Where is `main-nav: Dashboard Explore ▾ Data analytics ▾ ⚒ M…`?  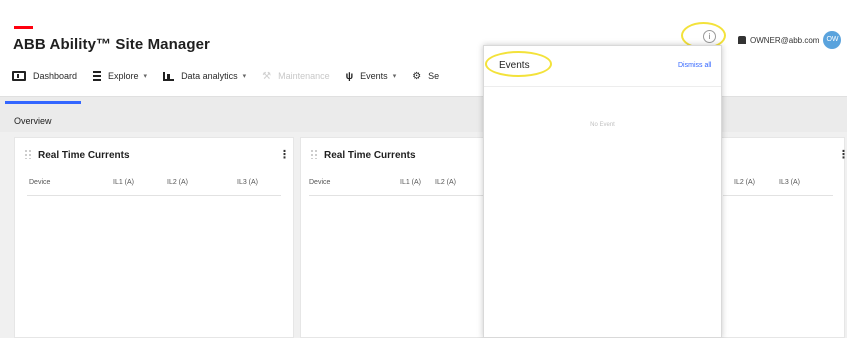 main-nav: Dashboard Explore ▾ Data analytics ▾ ⚒ M… is located at coordinates (233, 76).